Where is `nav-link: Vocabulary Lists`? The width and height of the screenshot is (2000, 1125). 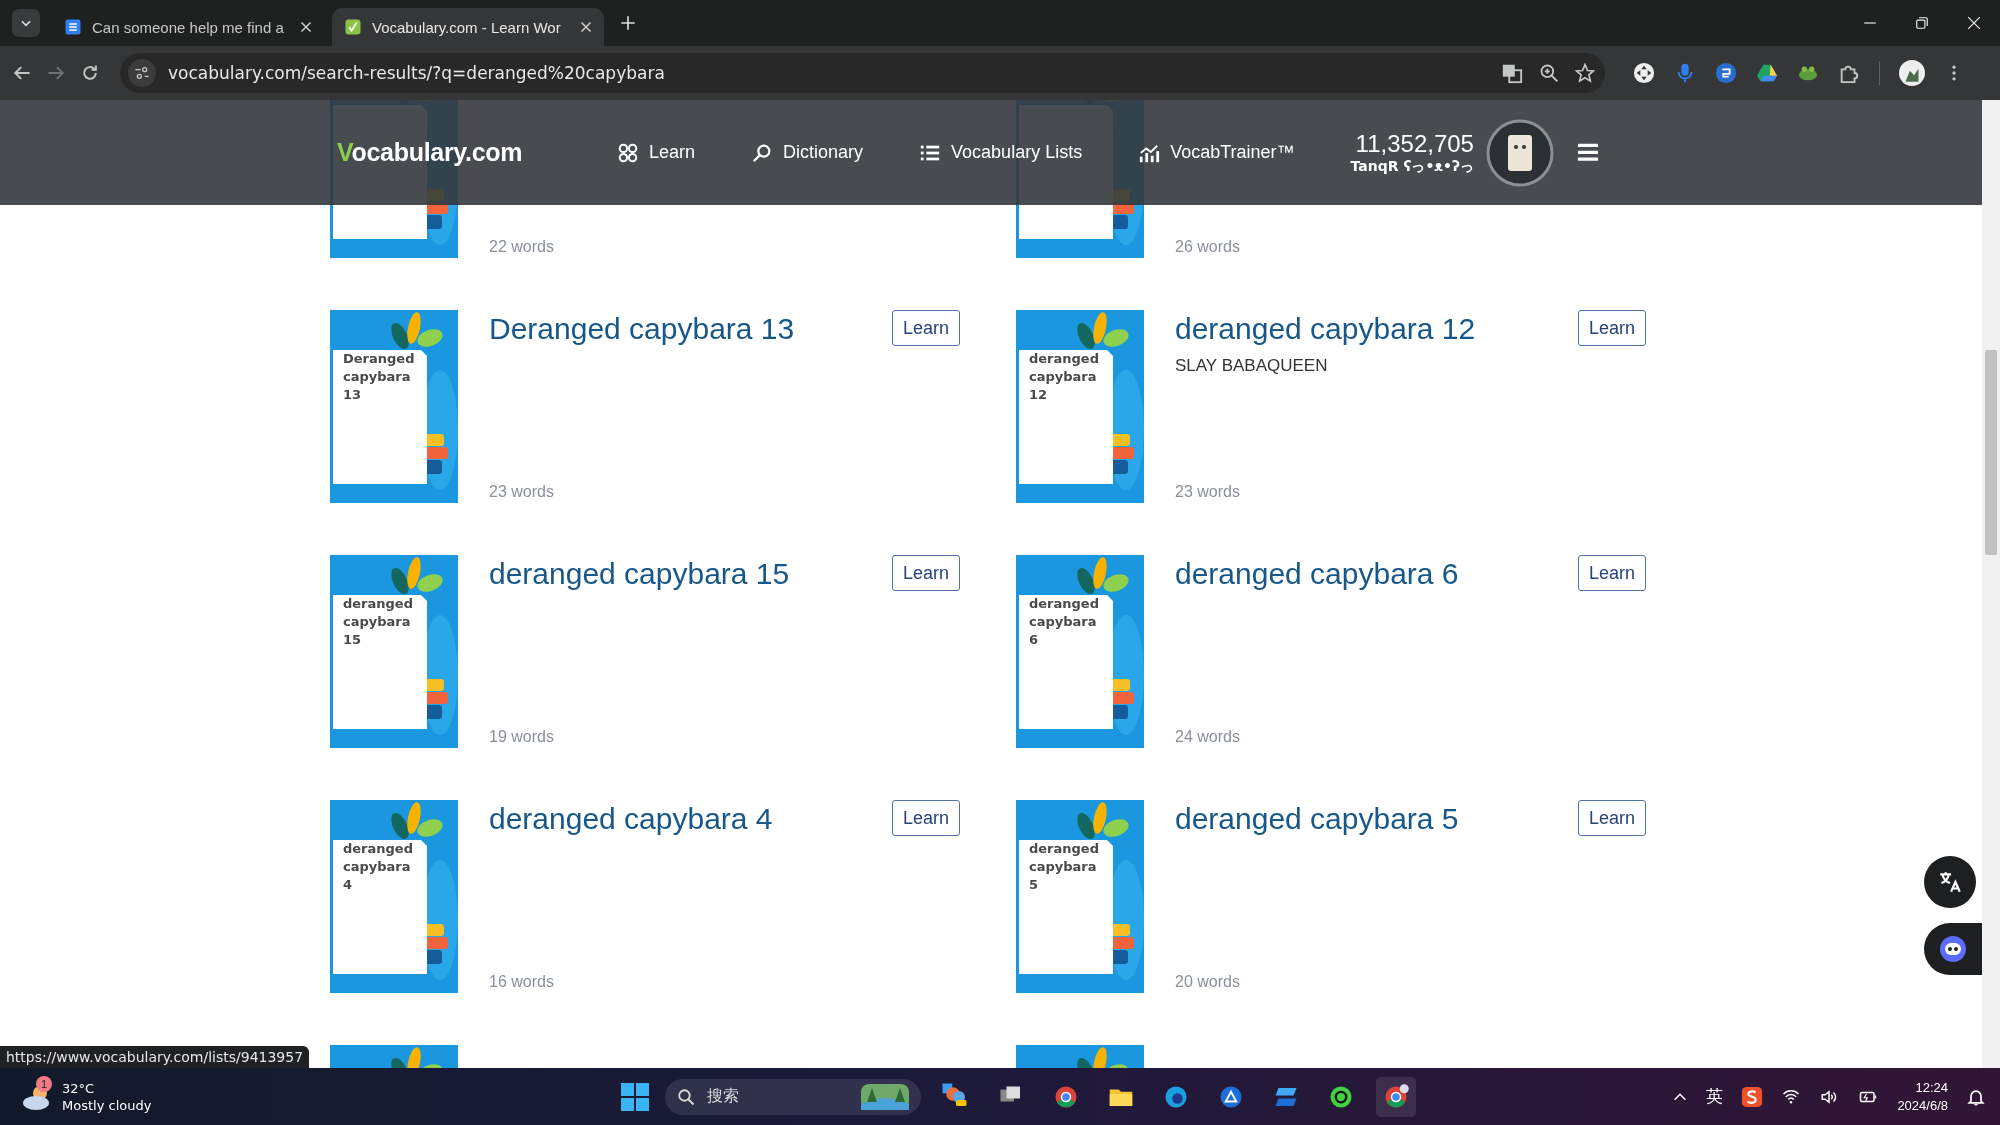 nav-link: Vocabulary Lists is located at coordinates (1001, 152).